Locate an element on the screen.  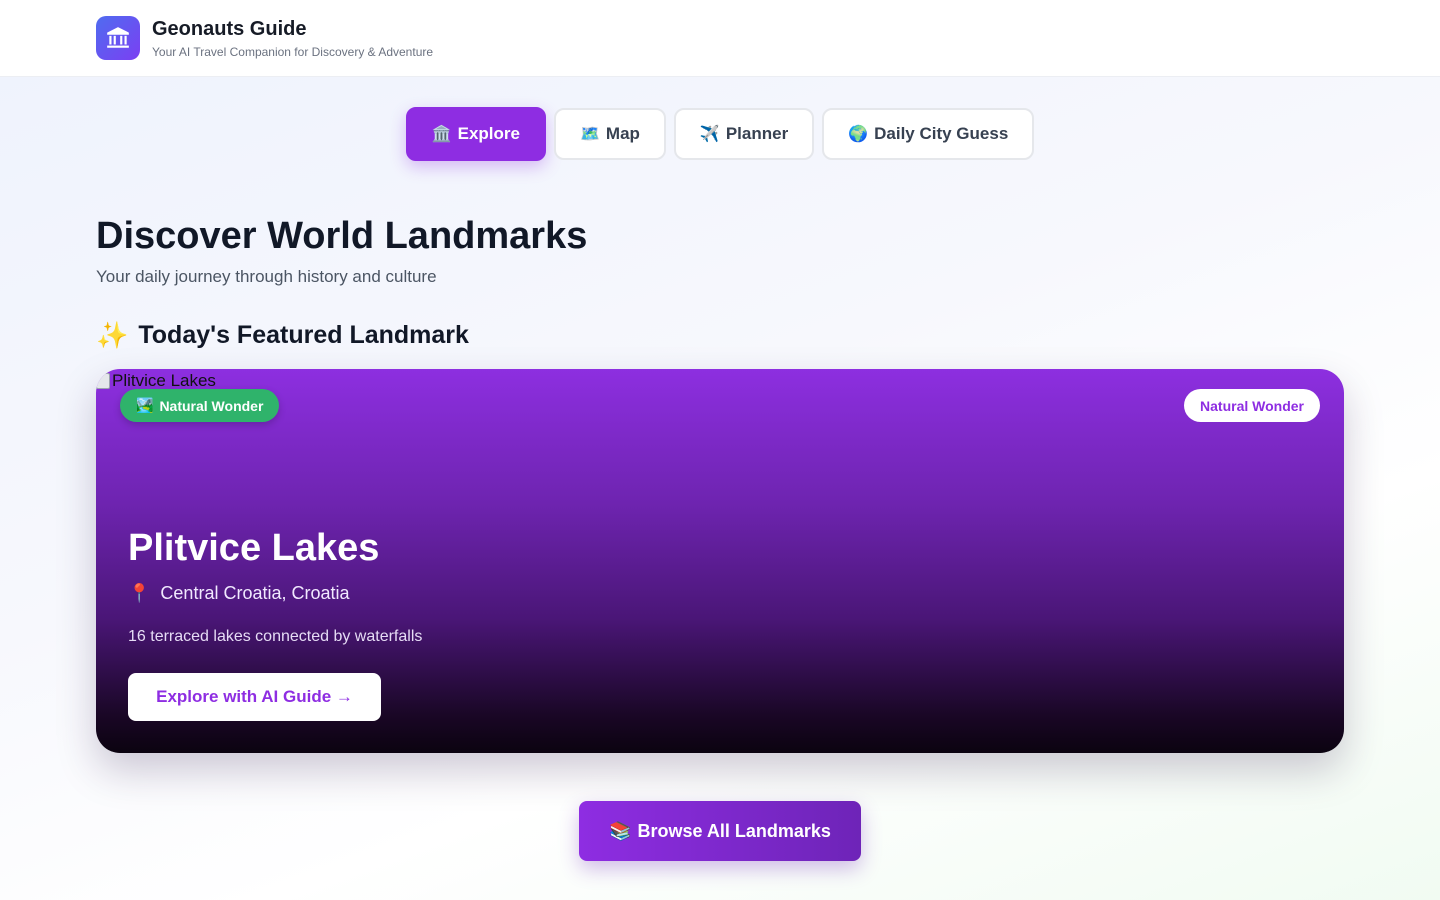
landmark-name: Plitvice Lakes is located at coordinates (254, 548).